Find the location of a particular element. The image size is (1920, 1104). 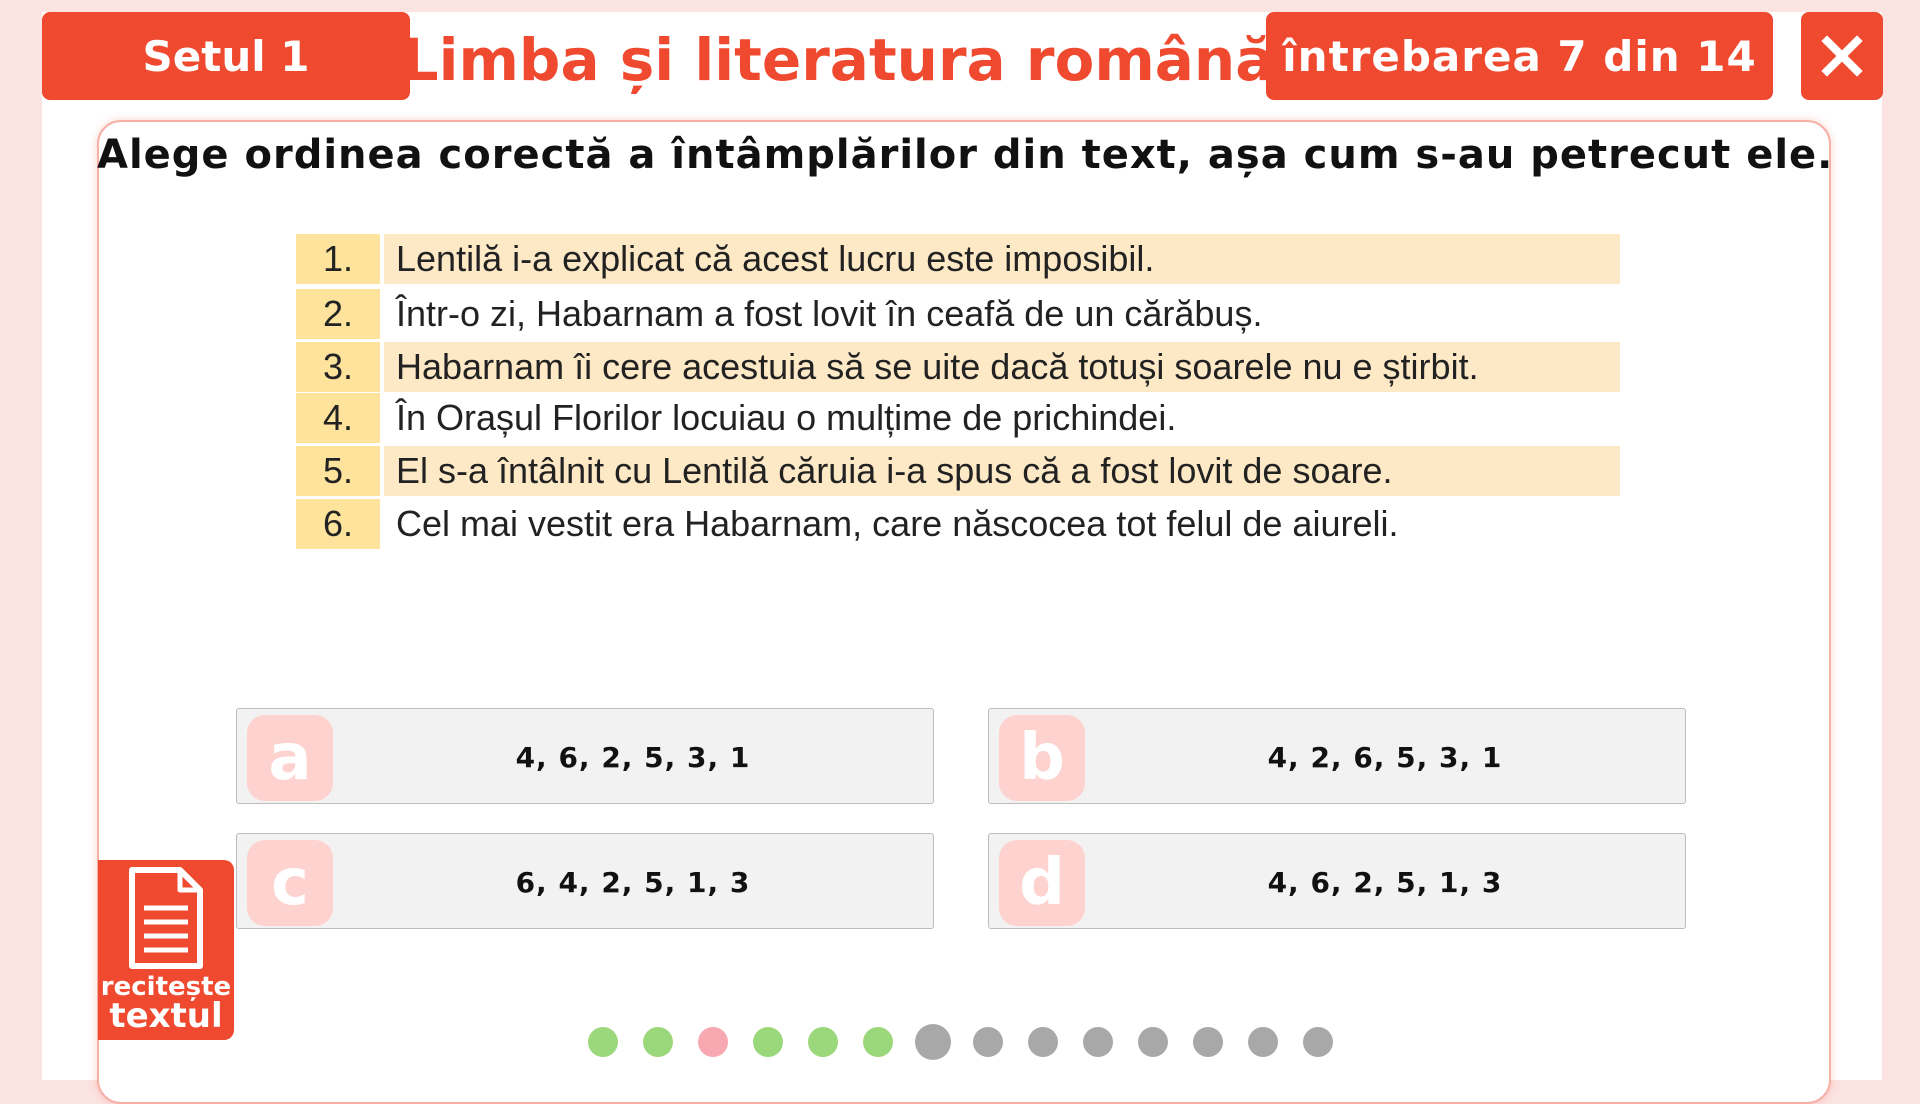

answer-option-b: b 4, 2, 6, 5, 3, 1 is located at coordinates (1337, 756).